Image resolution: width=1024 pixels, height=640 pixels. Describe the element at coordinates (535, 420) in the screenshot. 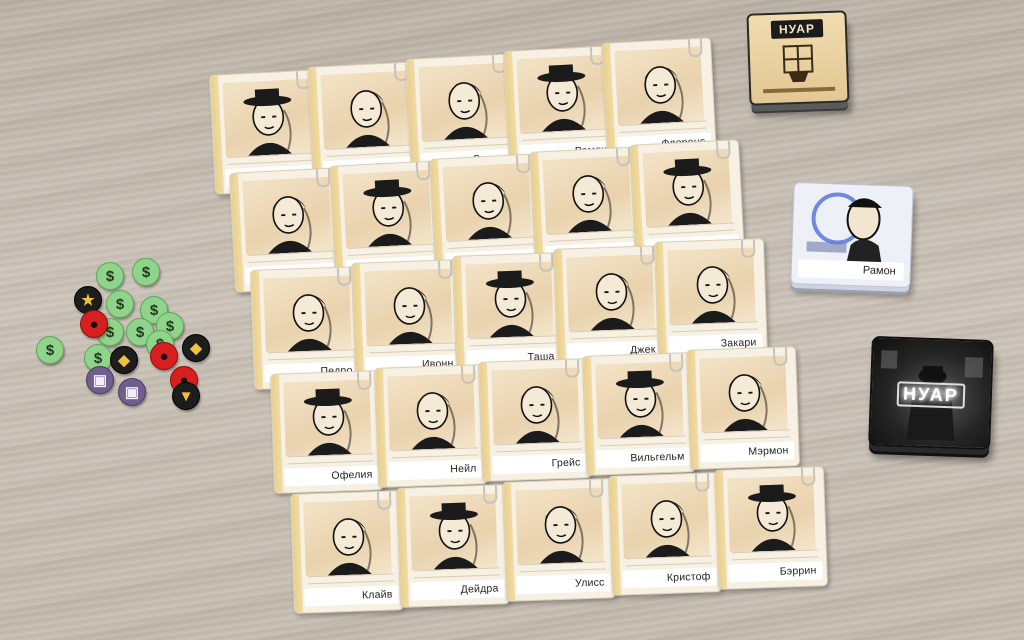

I see `character-card: Грейс` at that location.